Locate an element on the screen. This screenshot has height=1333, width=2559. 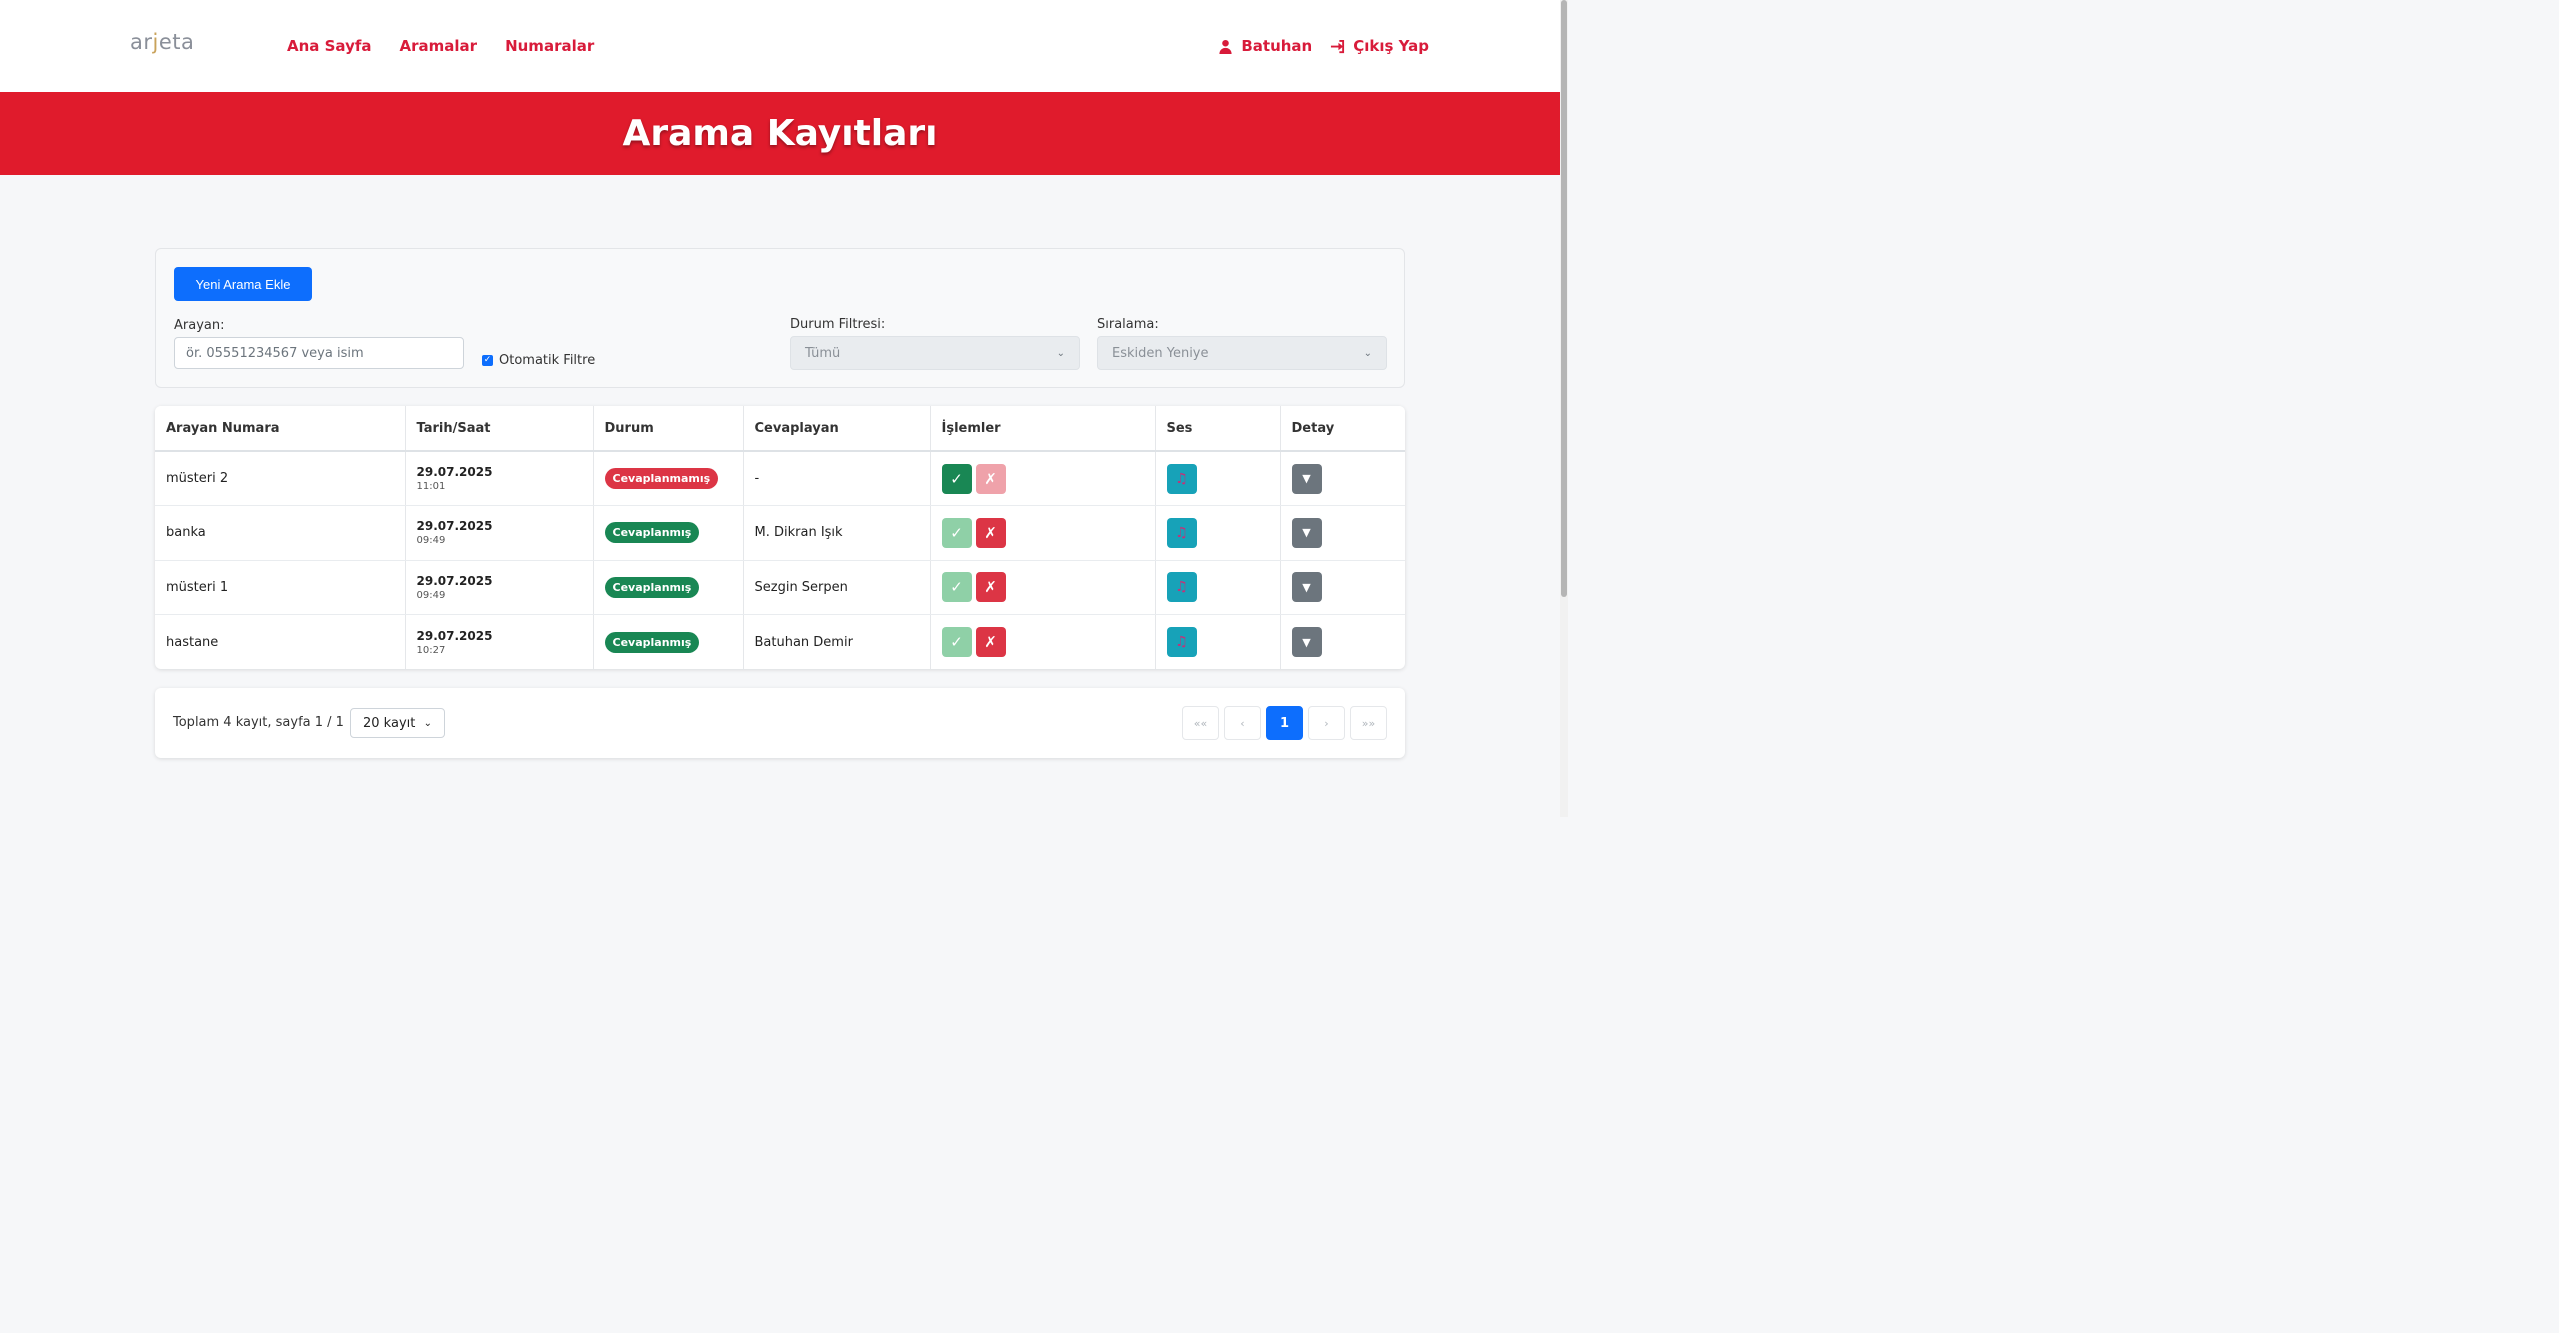
auto-filter-toggle: ✓ Otomatik Filtre is located at coordinates (538, 360).